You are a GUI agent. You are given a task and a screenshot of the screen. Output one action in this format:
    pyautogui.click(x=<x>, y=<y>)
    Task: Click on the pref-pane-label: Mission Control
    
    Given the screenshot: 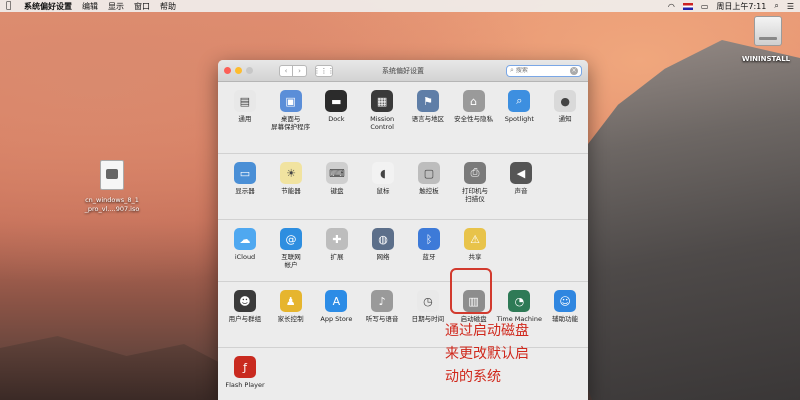 What is the action you would take?
    pyautogui.click(x=382, y=123)
    